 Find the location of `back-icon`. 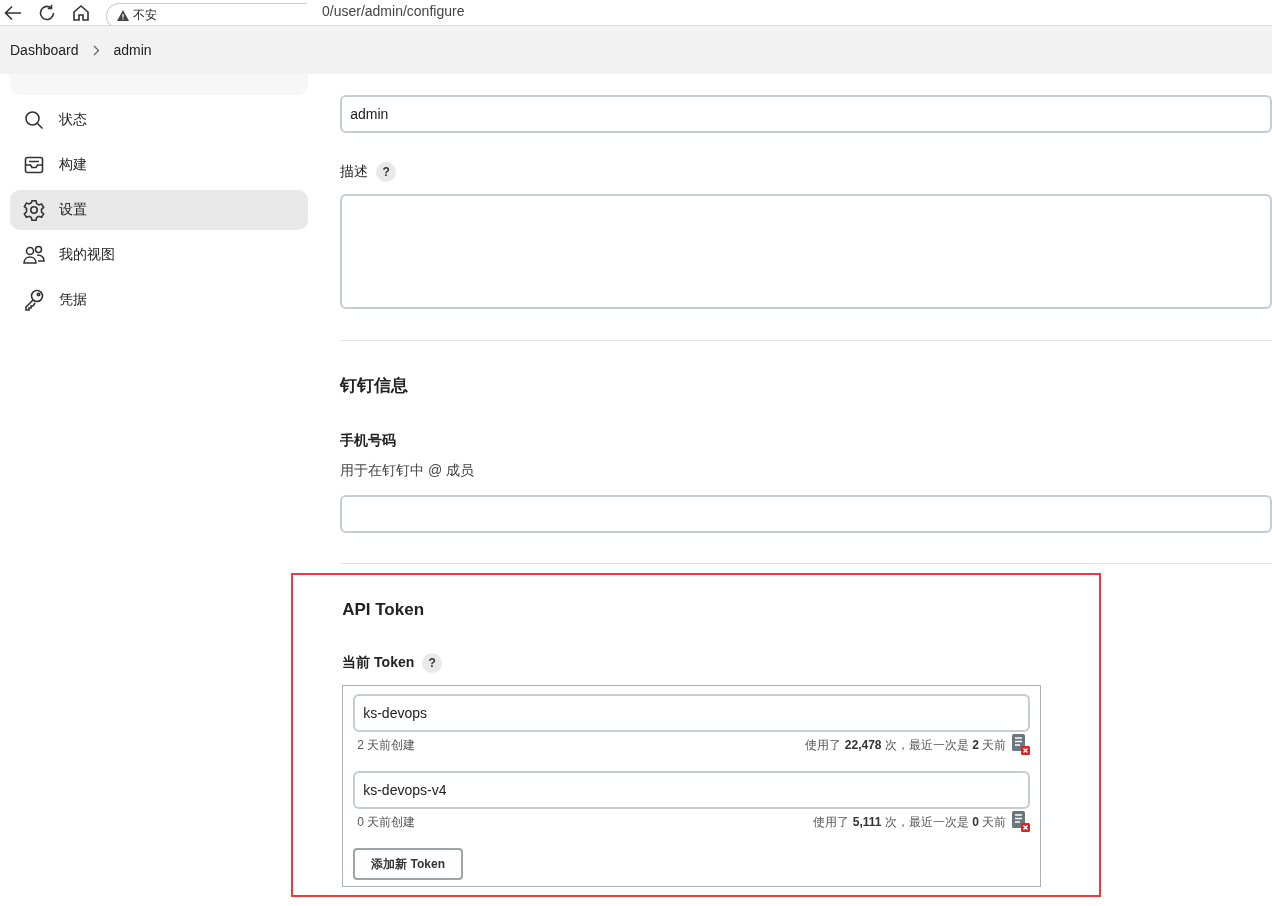

back-icon is located at coordinates (13, 12).